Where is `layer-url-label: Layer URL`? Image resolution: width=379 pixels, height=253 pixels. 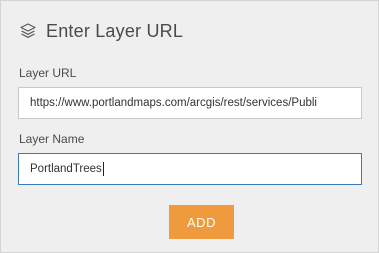
layer-url-label: Layer URL is located at coordinates (48, 73).